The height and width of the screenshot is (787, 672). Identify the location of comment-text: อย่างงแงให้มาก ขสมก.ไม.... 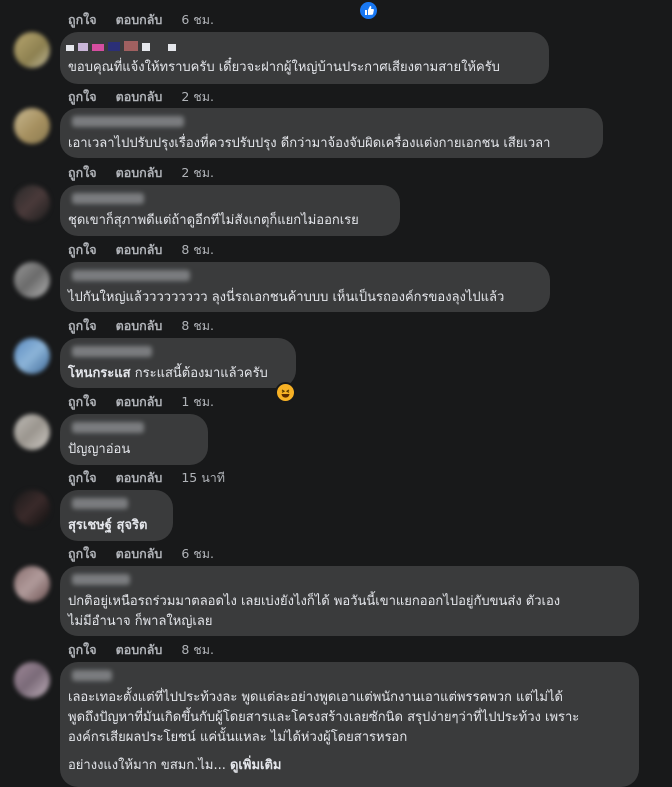
(147, 765).